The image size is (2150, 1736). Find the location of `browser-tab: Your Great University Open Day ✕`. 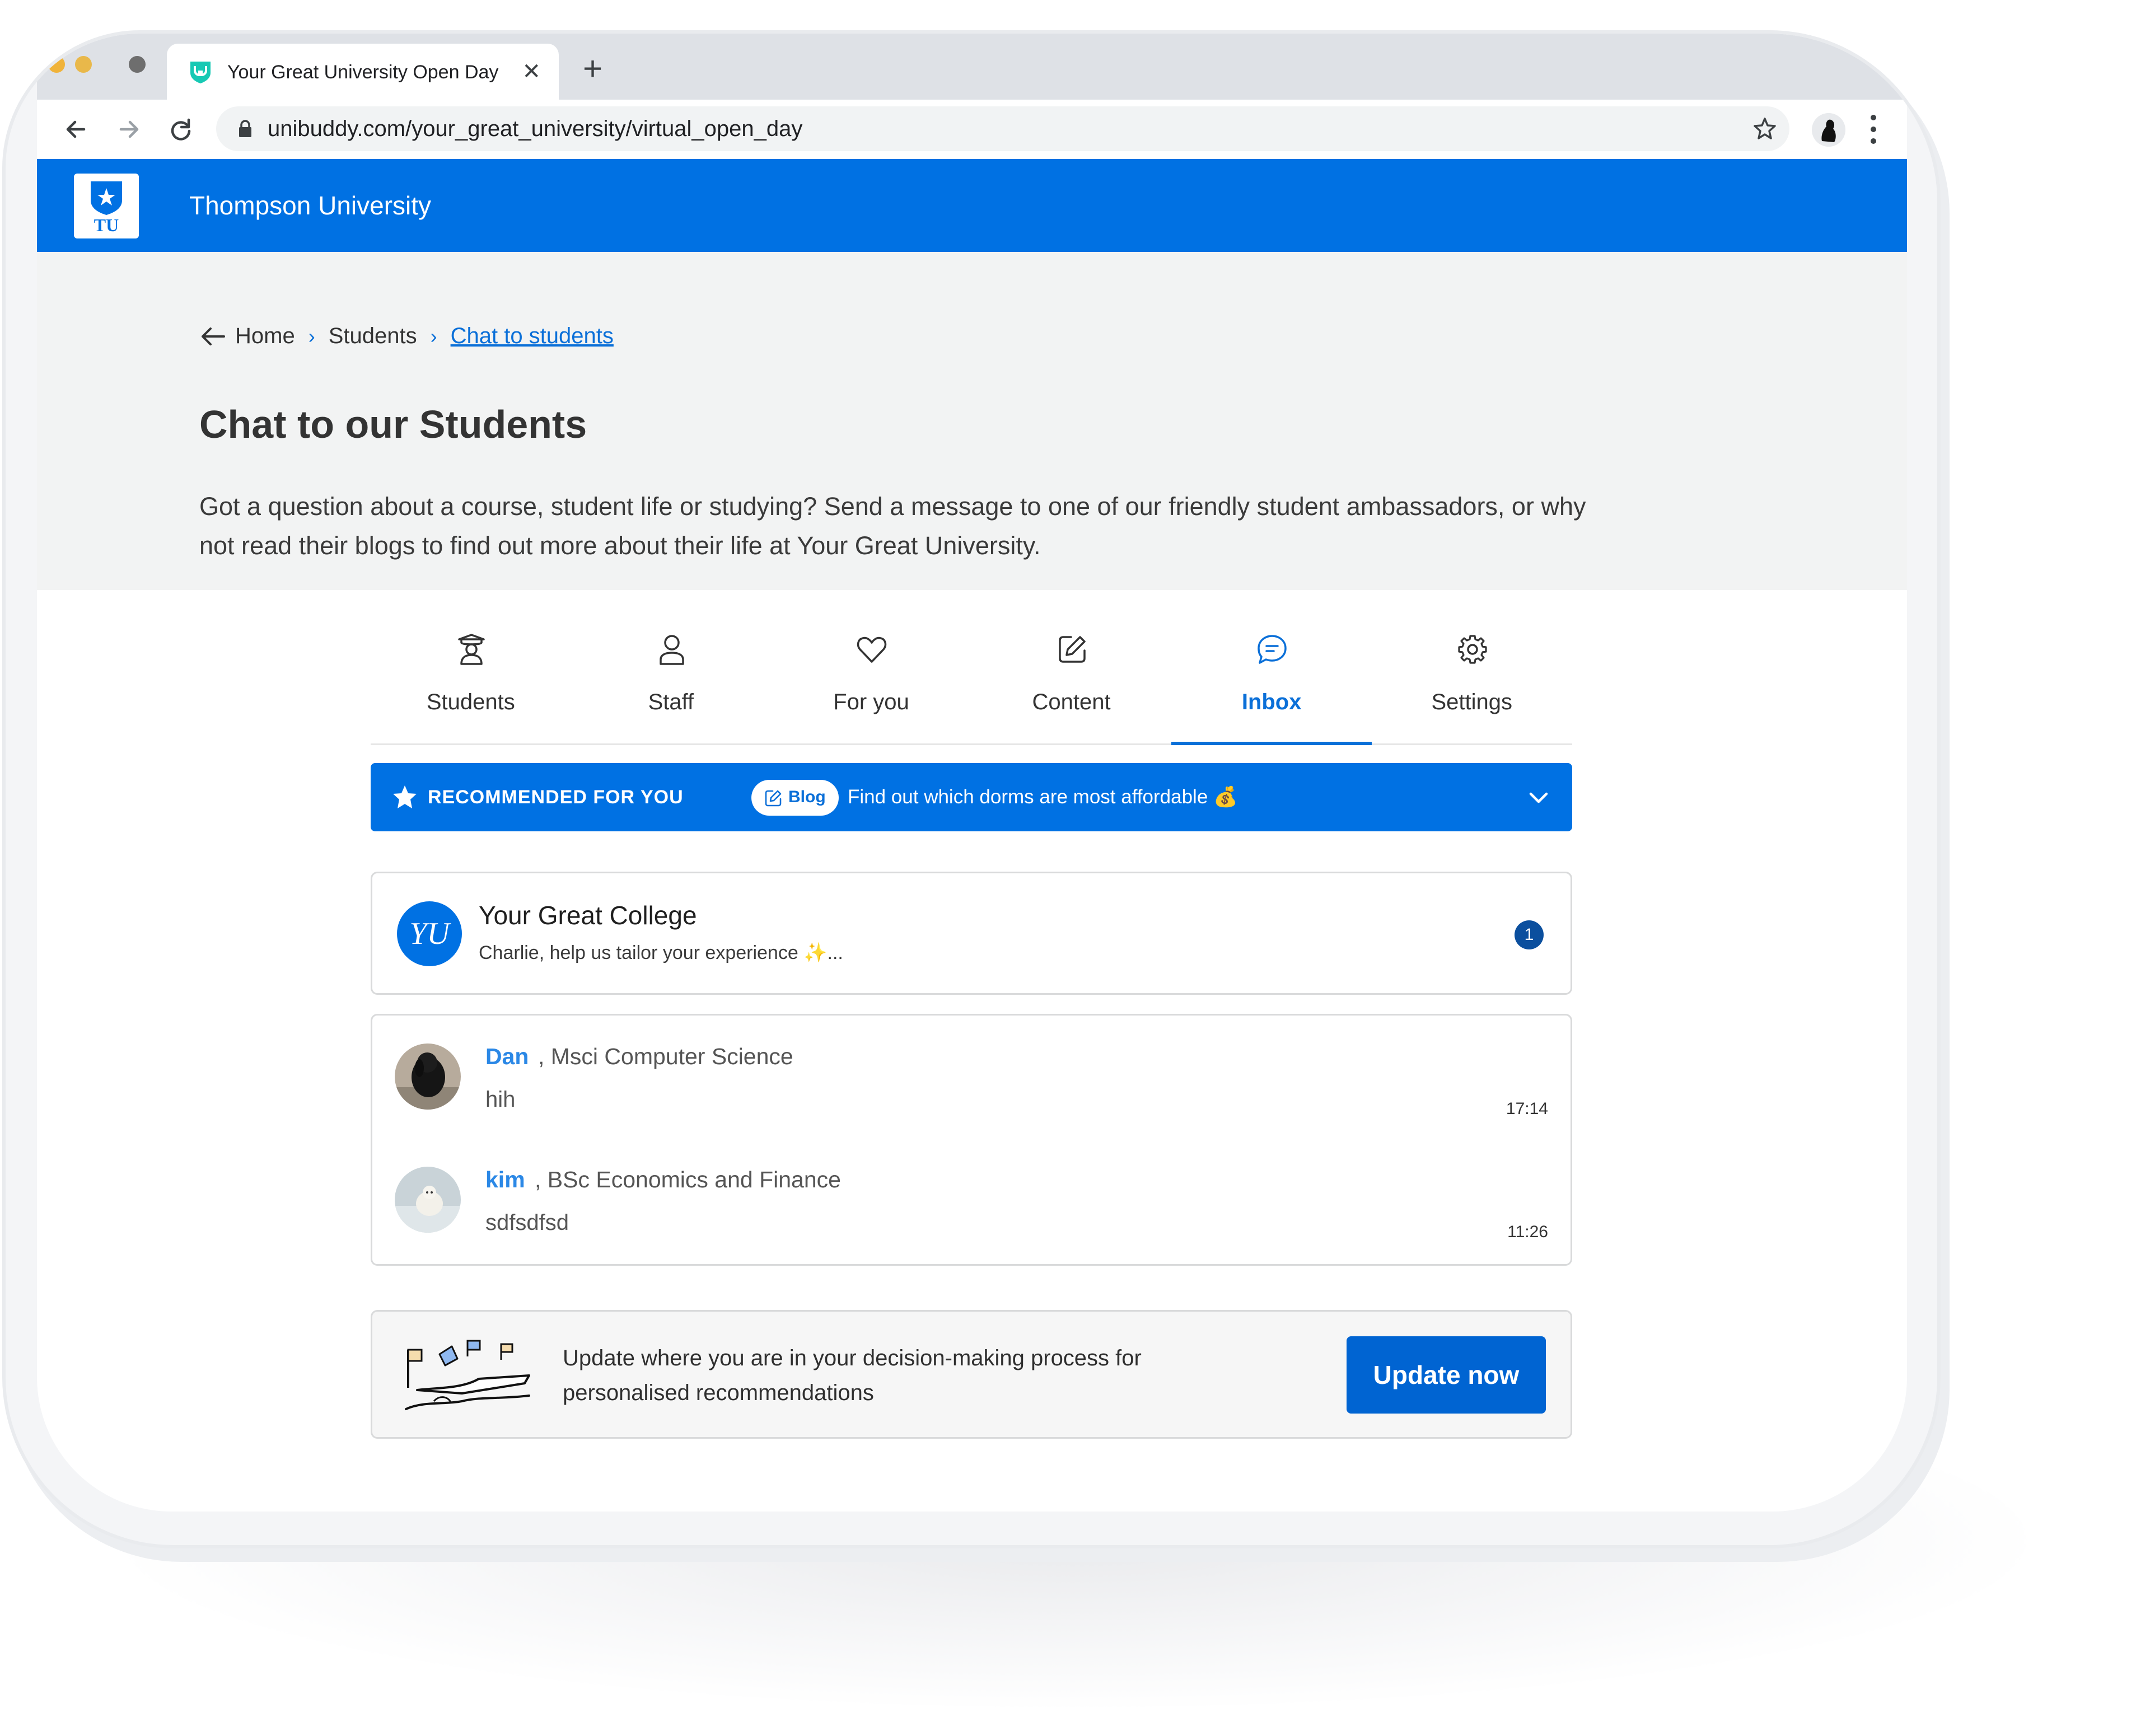

browser-tab: Your Great University Open Day ✕ is located at coordinates (363, 72).